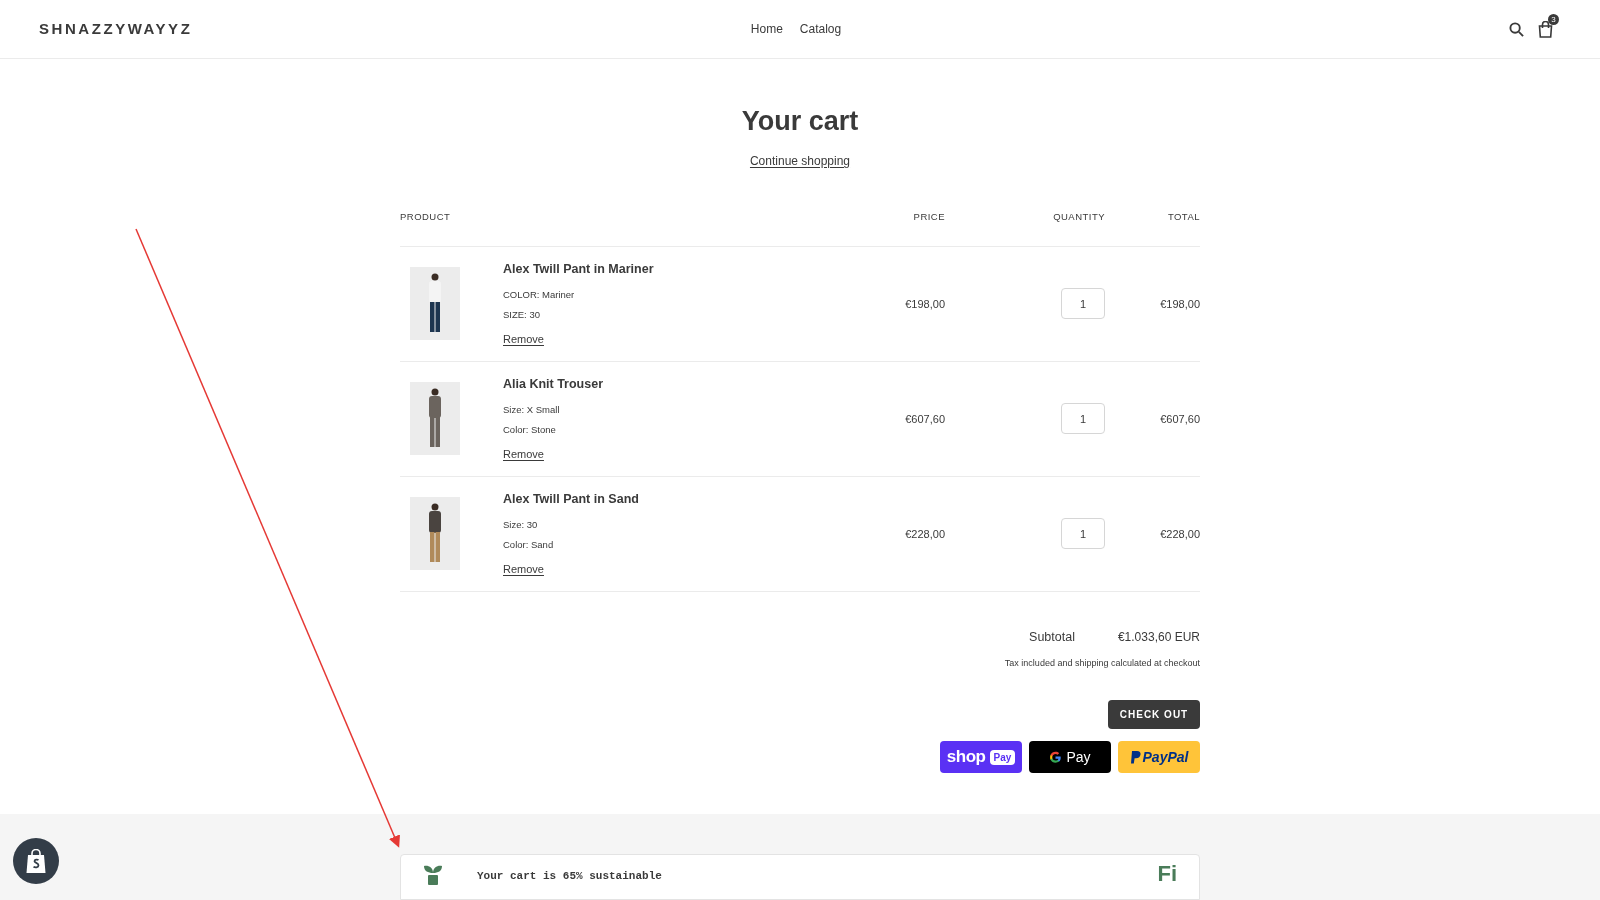  Describe the element at coordinates (1158, 638) in the screenshot. I see `subtotal-value: €1.033,60 EUR` at that location.